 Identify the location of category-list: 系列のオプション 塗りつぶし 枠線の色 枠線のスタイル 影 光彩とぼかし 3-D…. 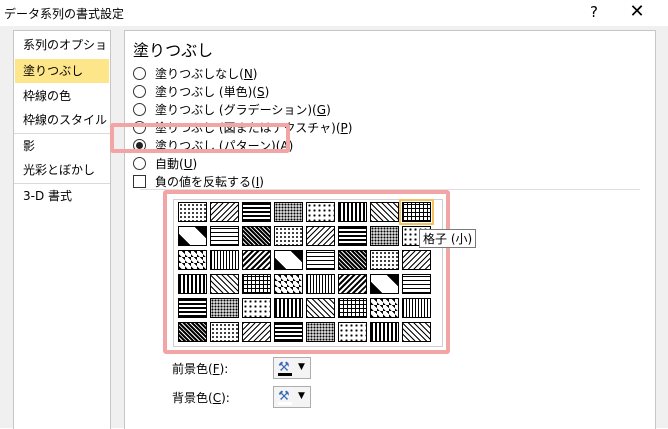
(62, 229).